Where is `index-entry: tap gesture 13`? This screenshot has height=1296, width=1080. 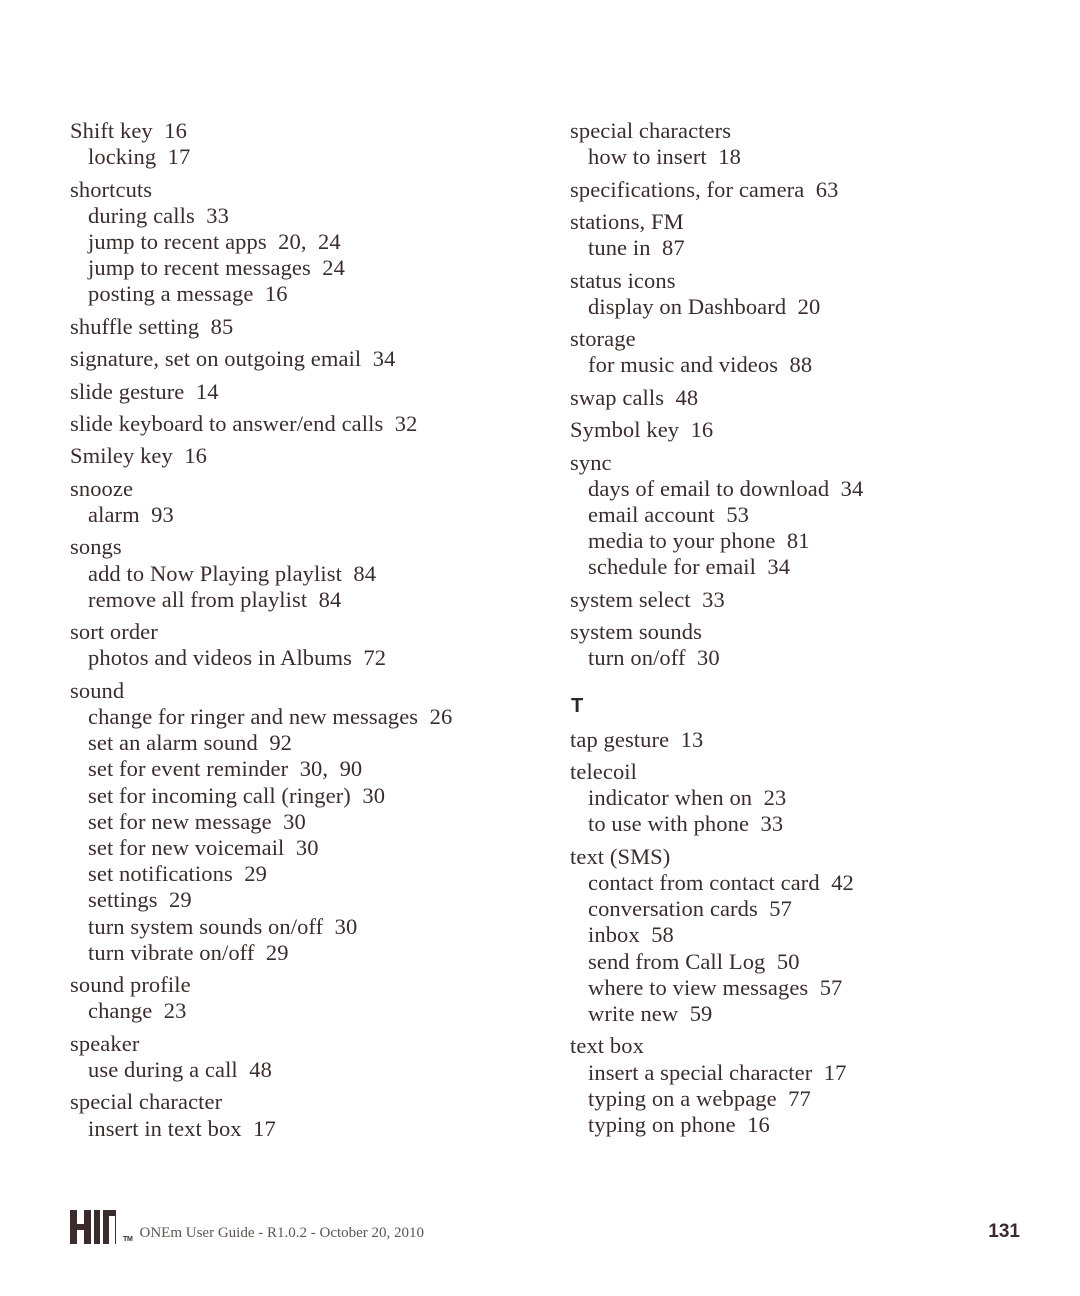
index-entry: tap gesture 13 is located at coordinates (637, 739).